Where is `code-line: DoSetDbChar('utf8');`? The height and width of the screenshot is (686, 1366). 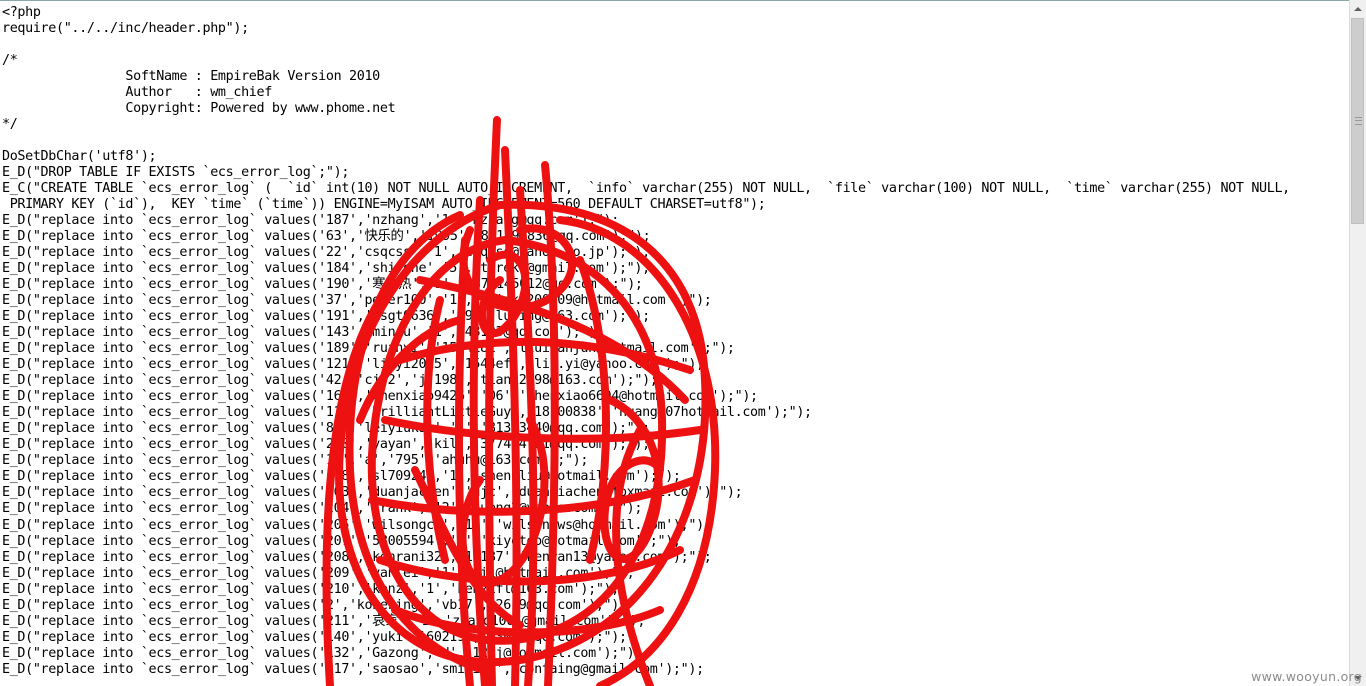 code-line: DoSetDbChar('utf8'); is located at coordinates (79, 157).